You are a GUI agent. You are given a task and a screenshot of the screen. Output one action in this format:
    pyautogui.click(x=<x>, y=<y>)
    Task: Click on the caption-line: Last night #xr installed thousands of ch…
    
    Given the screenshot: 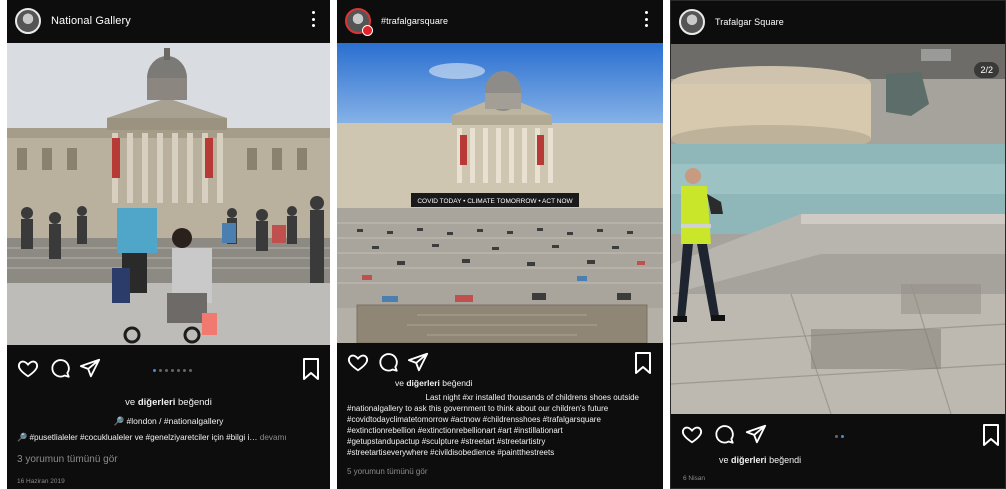 What is the action you would take?
    pyautogui.click(x=532, y=397)
    